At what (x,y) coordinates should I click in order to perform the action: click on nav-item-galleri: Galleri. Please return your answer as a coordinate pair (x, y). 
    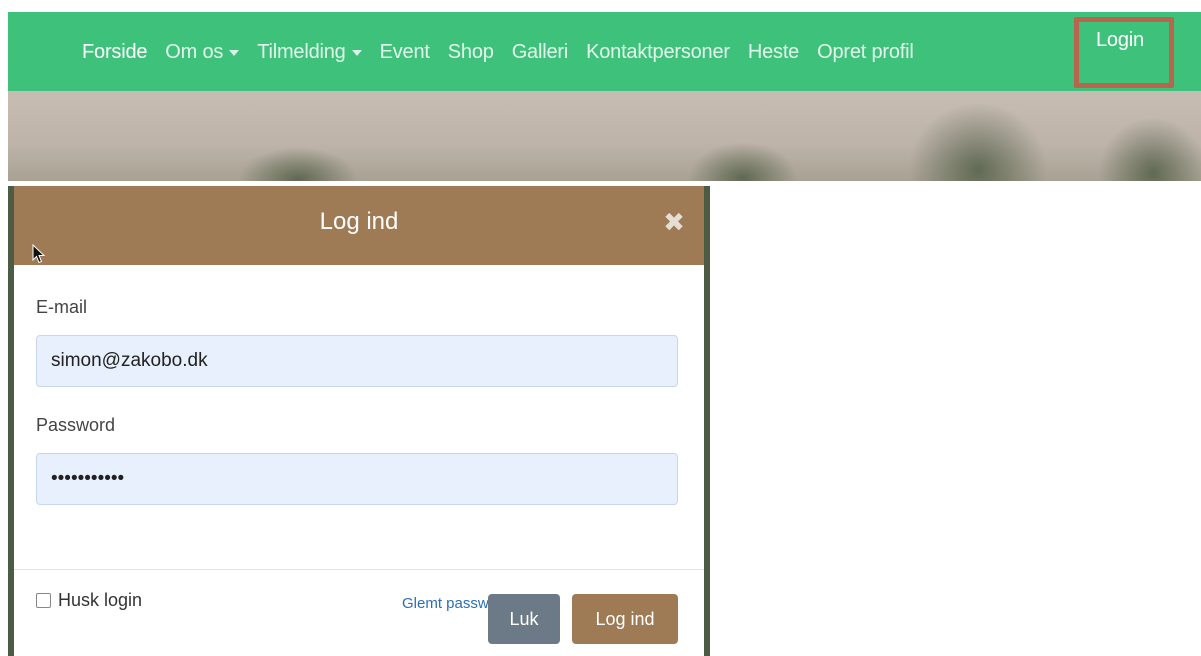
    Looking at the image, I should click on (540, 52).